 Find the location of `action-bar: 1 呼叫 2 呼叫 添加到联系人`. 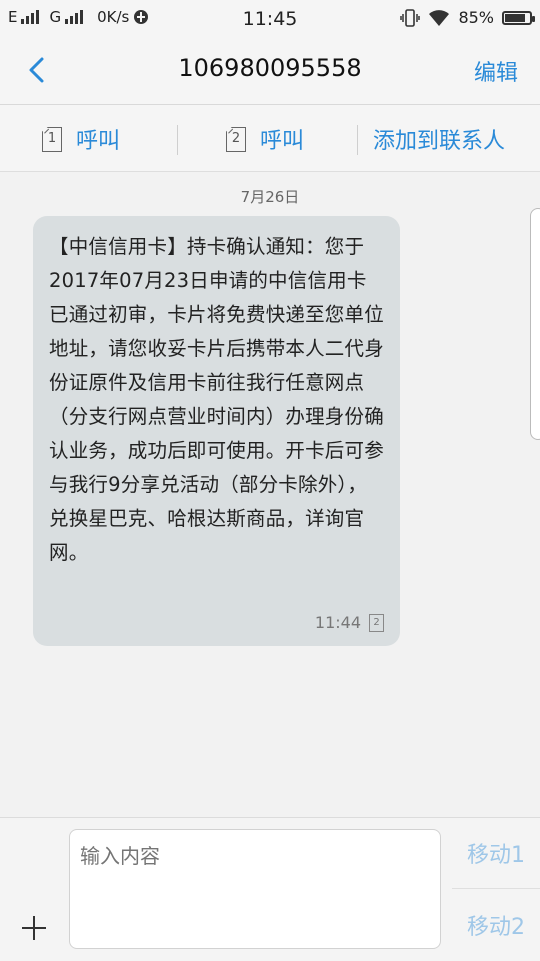

action-bar: 1 呼叫 2 呼叫 添加到联系人 is located at coordinates (270, 138).